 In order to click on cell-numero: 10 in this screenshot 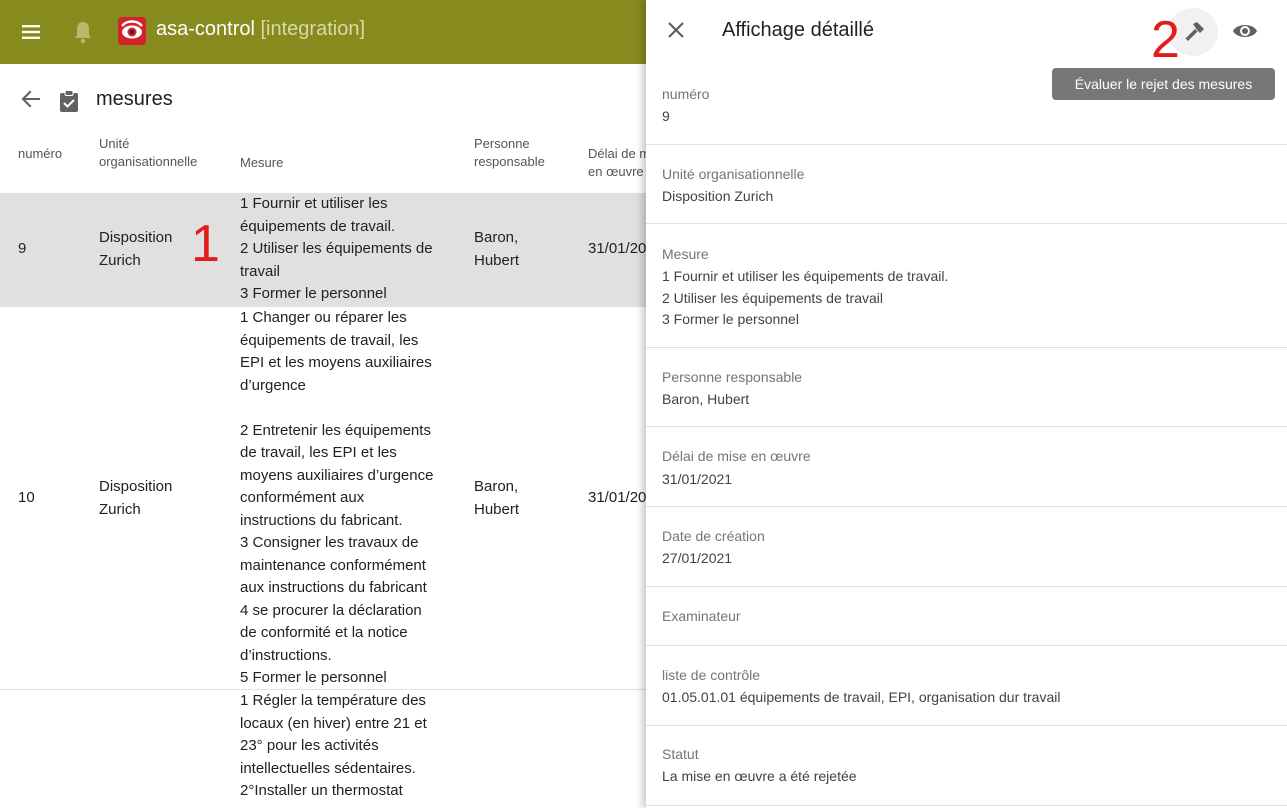, I will do `click(26, 497)`.